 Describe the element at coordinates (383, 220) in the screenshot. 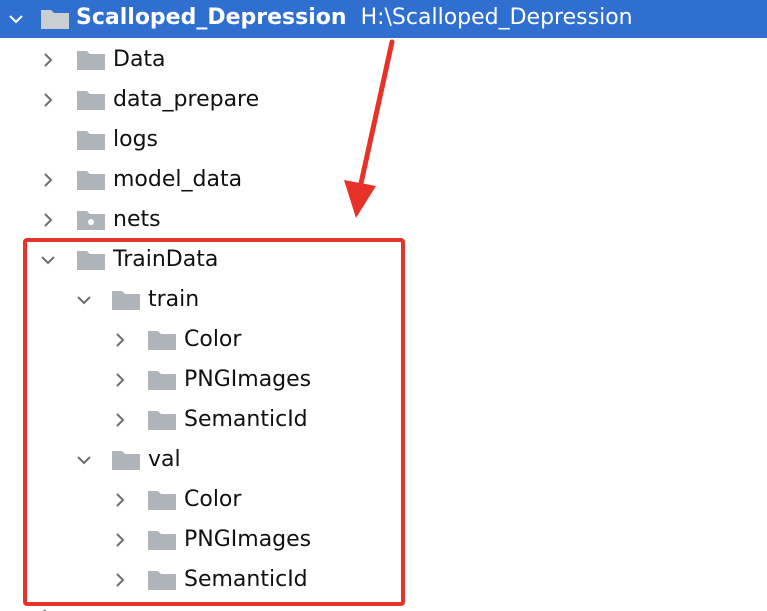

I see `tree-item-nets: nets` at that location.